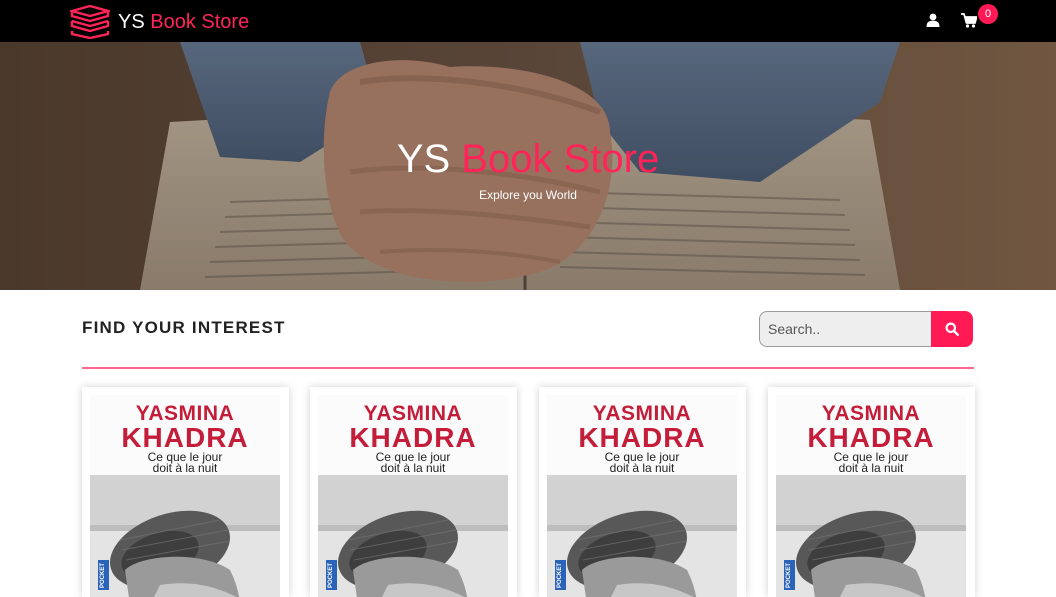 This screenshot has height=597, width=1056. I want to click on cart-icon, so click(969, 20).